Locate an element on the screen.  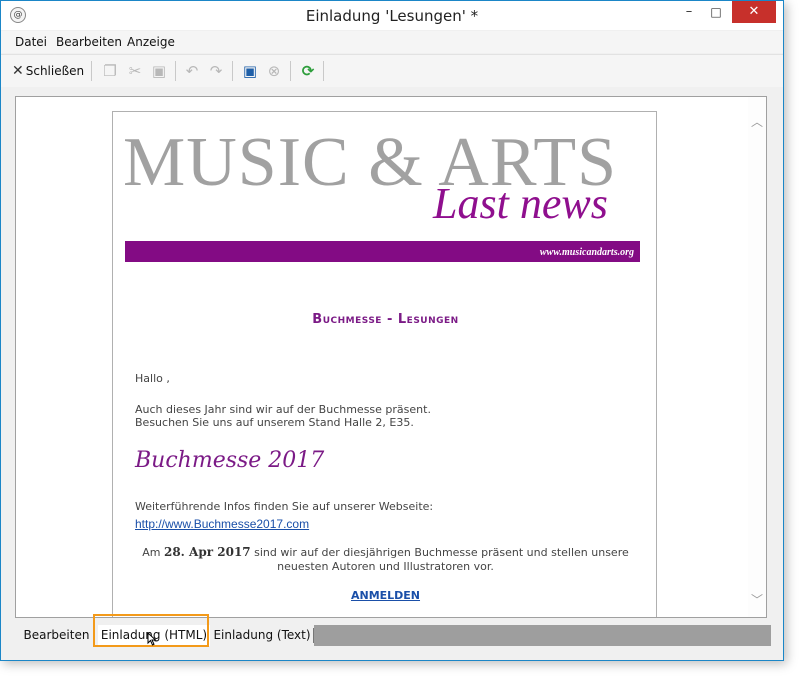
maximize-button: □ is located at coordinates (716, 12).